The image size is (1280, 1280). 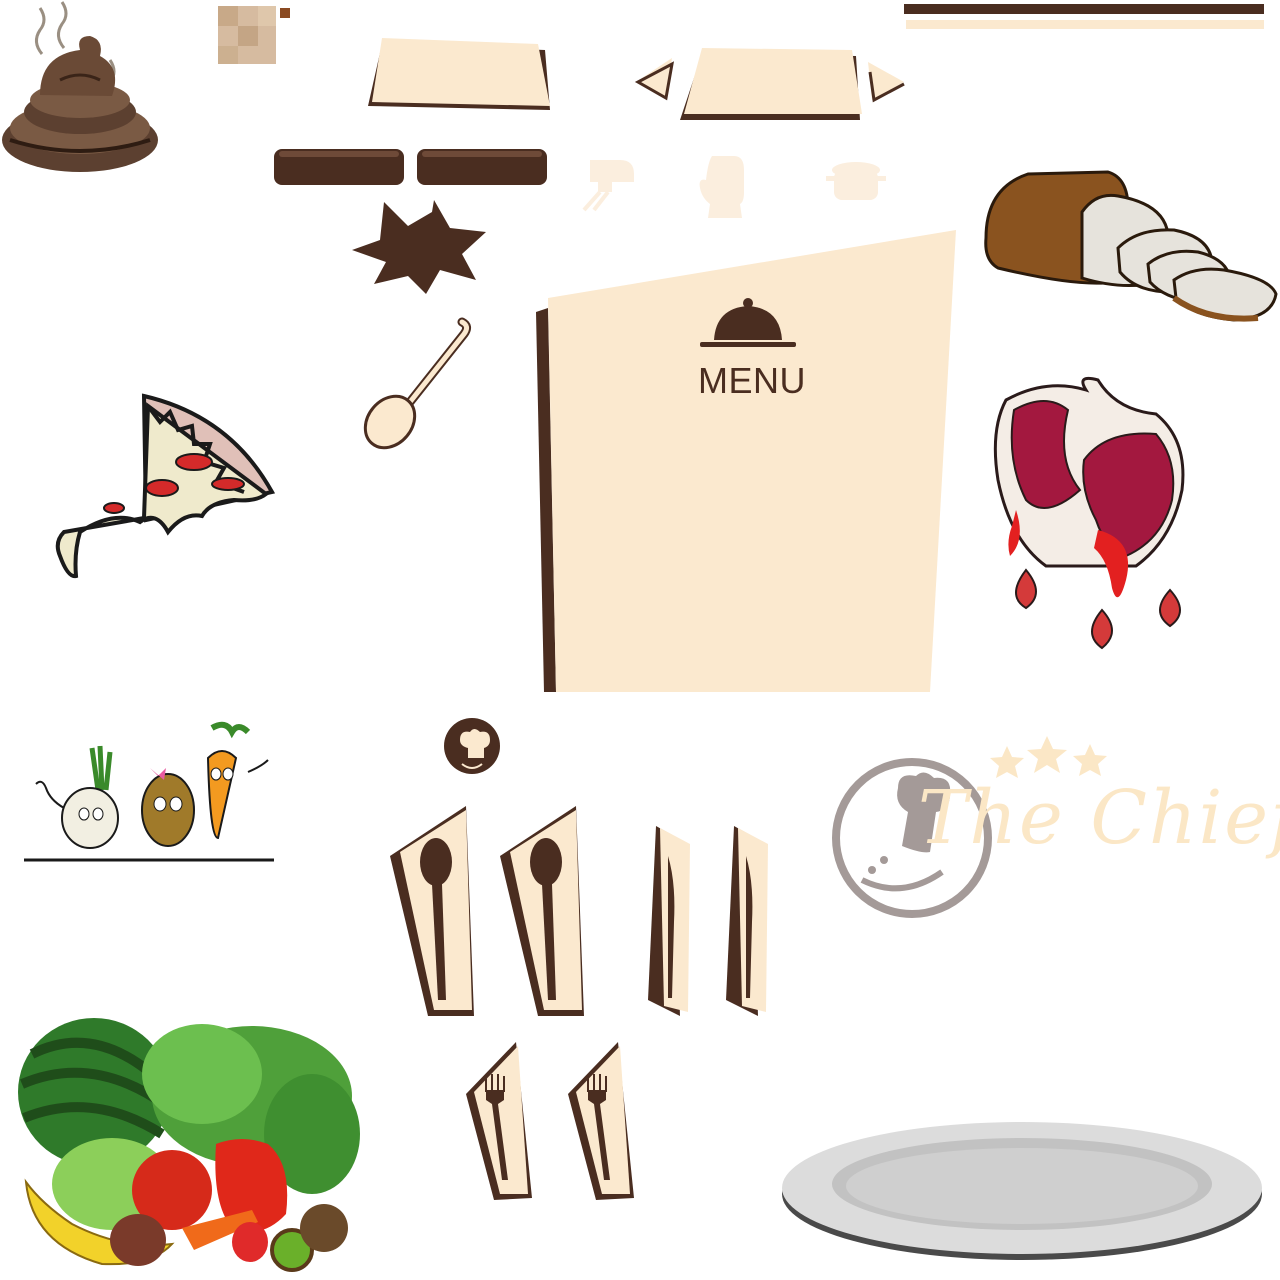 I want to click on star-icon-row, so click(x=1048, y=757).